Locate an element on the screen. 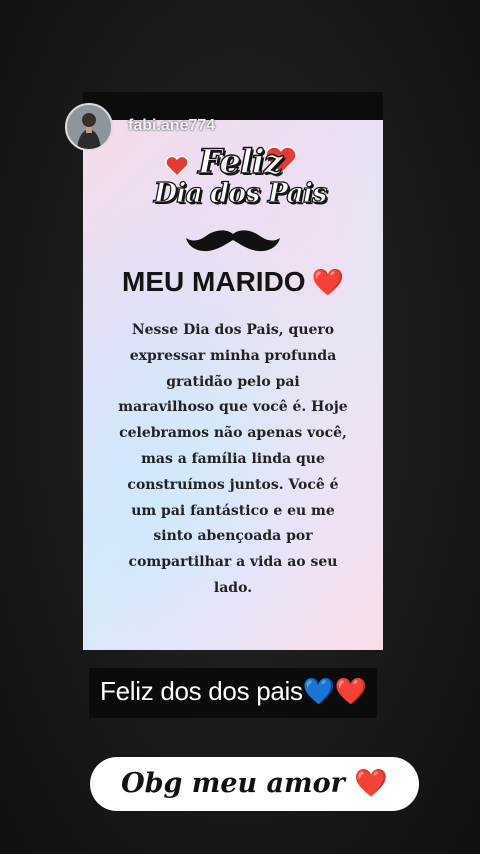 This screenshot has width=480, height=854. story-caption: Feliz dos dos pais💙❤️ is located at coordinates (233, 691).